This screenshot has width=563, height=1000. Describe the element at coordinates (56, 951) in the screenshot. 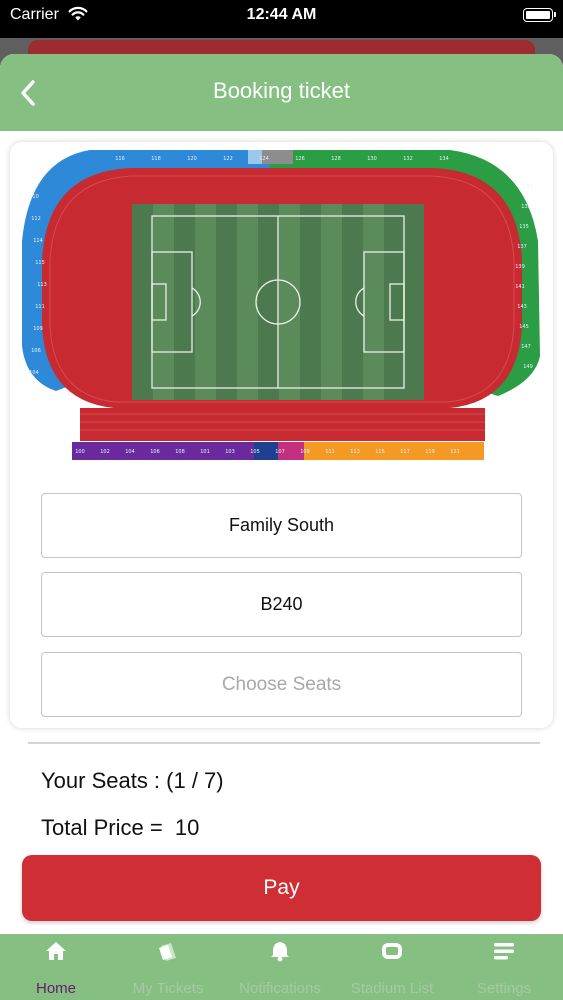

I see `home-icon` at that location.